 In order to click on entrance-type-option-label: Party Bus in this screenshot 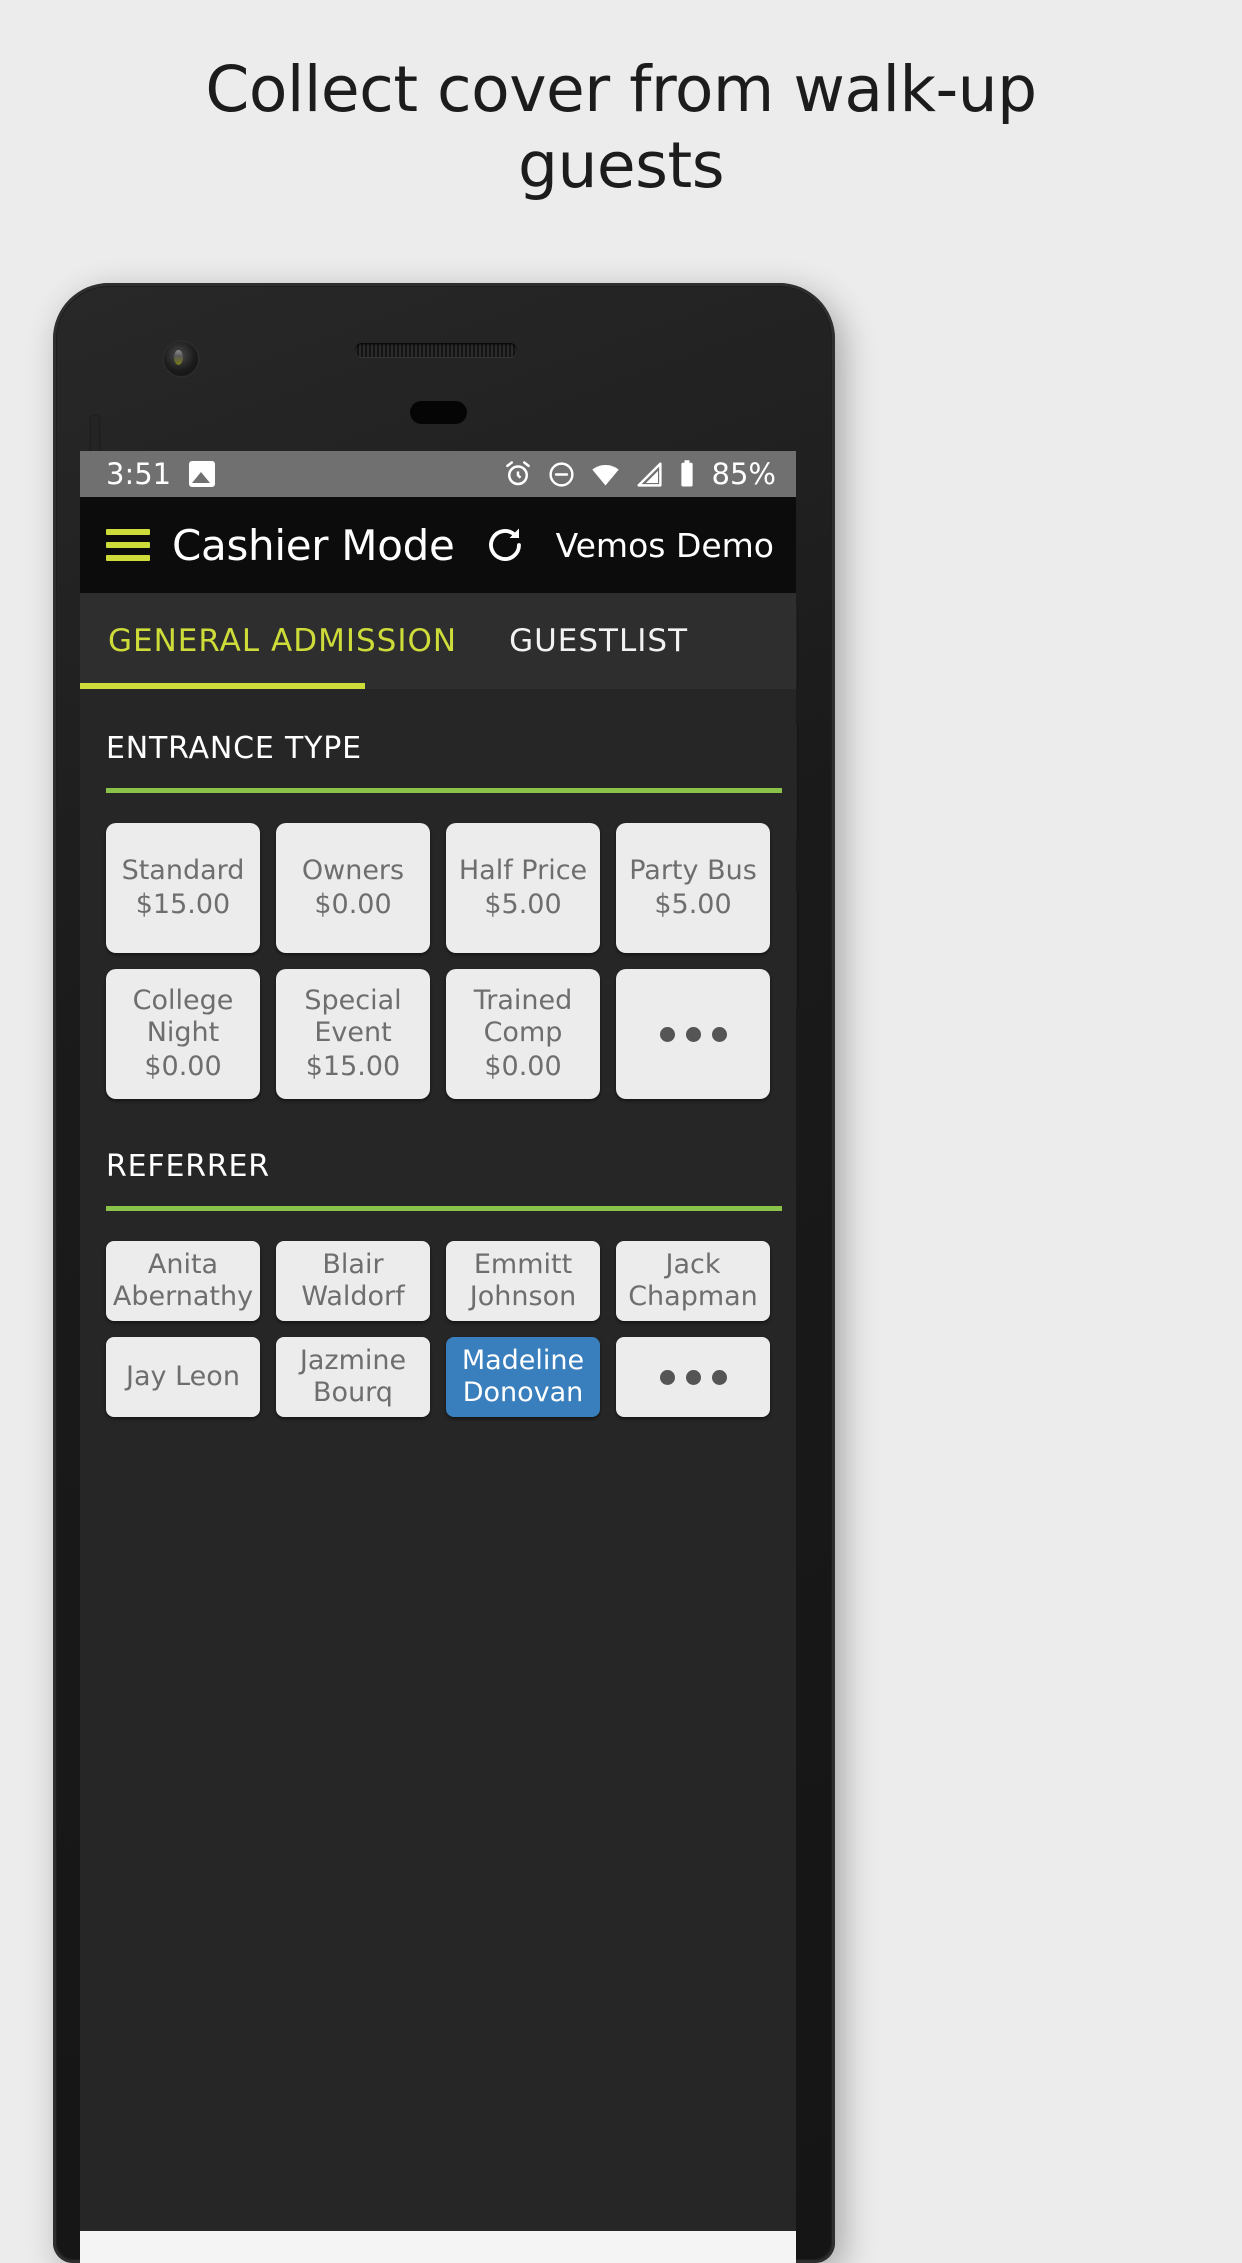, I will do `click(693, 871)`.